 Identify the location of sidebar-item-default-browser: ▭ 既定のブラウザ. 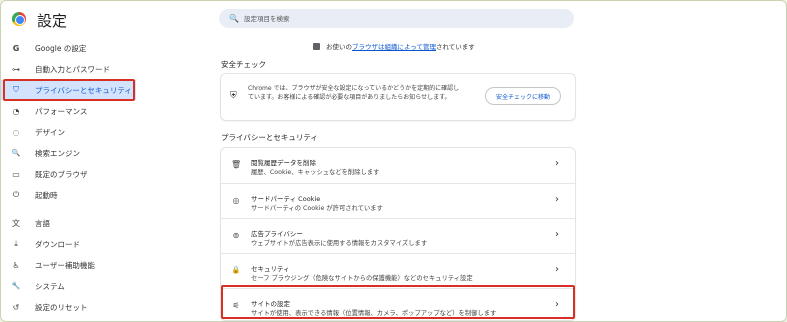
(68, 174).